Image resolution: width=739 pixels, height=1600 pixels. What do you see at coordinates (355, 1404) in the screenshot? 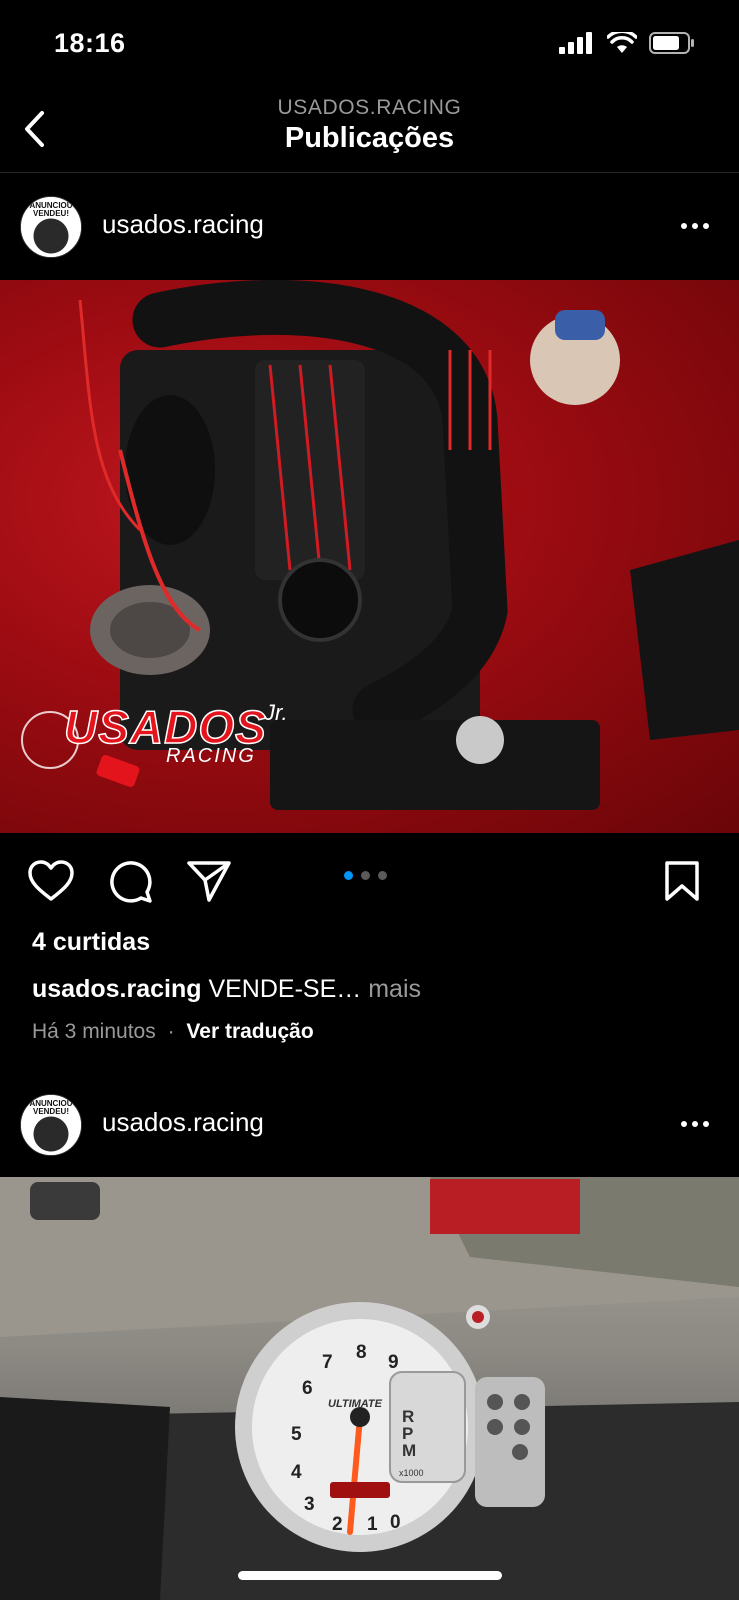
I see `gauge-brand: ULTIMATE` at bounding box center [355, 1404].